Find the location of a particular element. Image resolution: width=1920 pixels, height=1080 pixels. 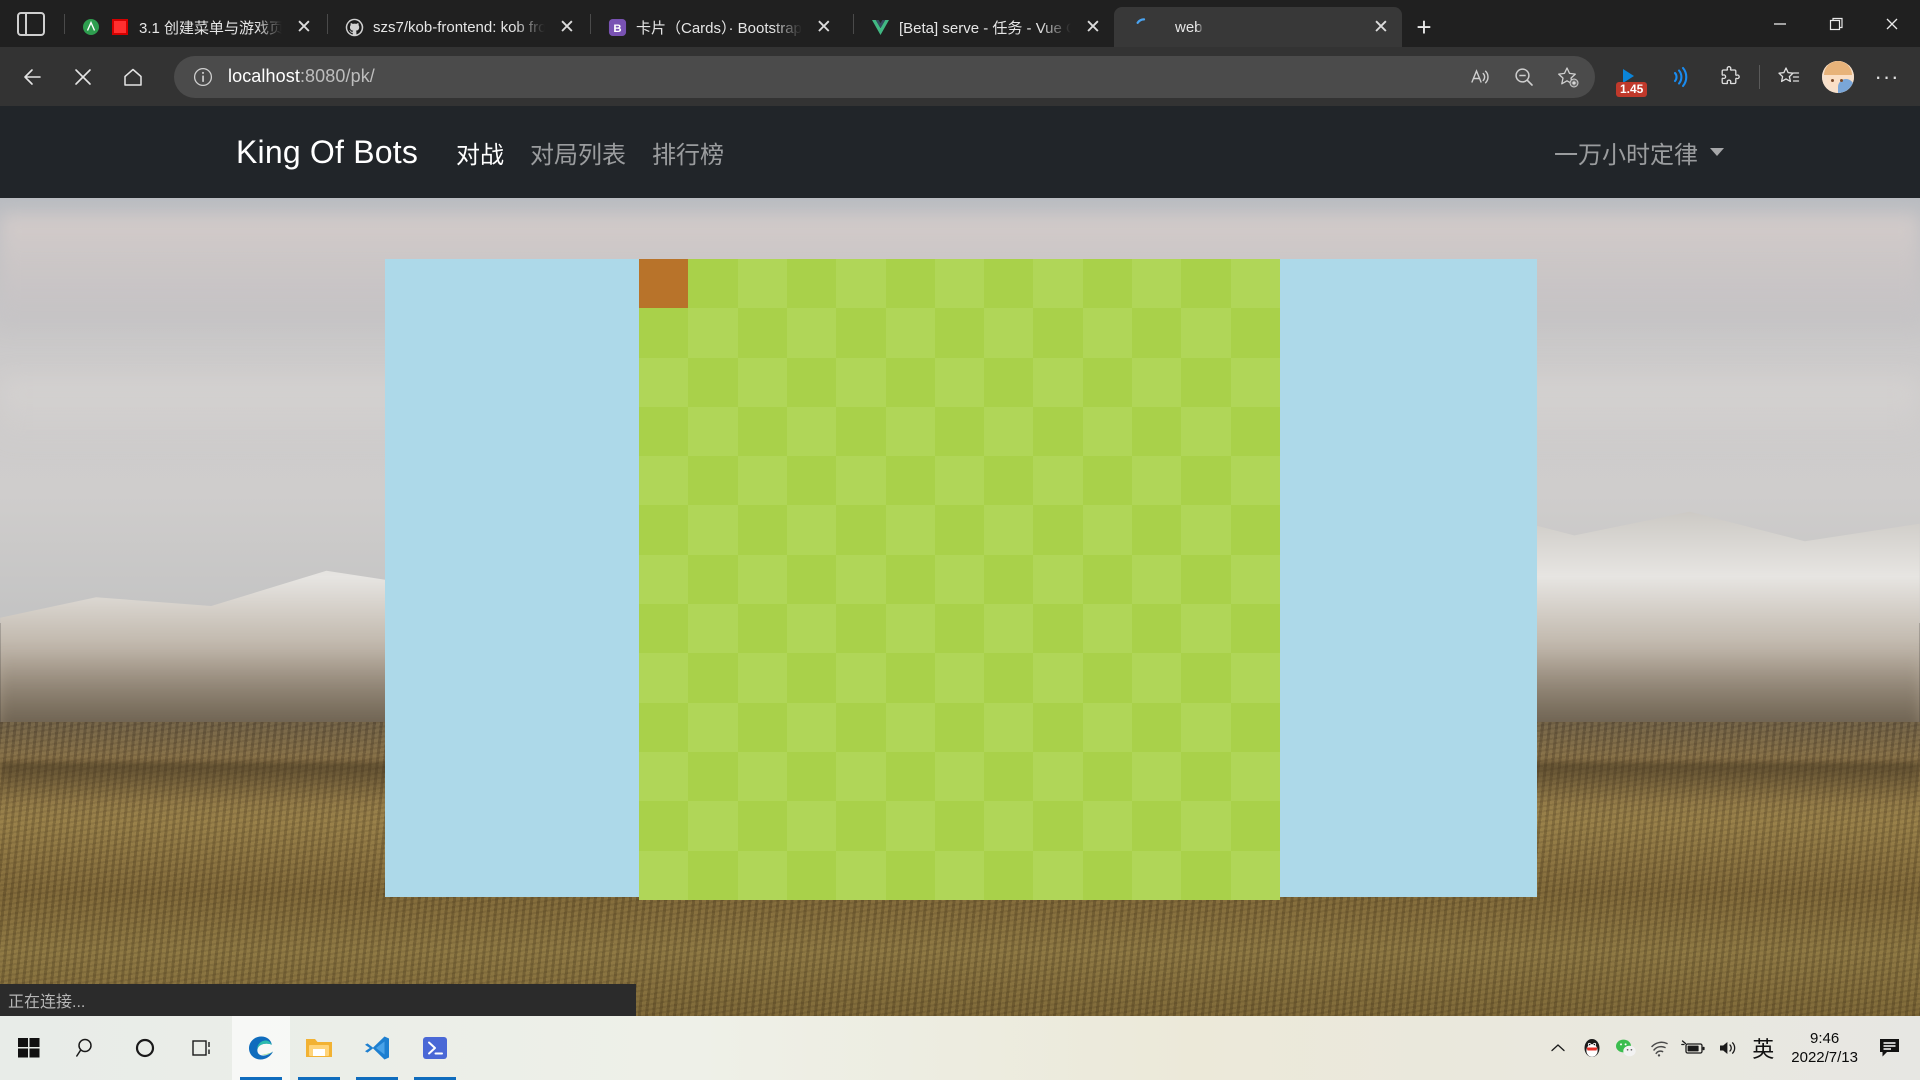

immersive-reader-icon: 1.45 is located at coordinates (1630, 77).